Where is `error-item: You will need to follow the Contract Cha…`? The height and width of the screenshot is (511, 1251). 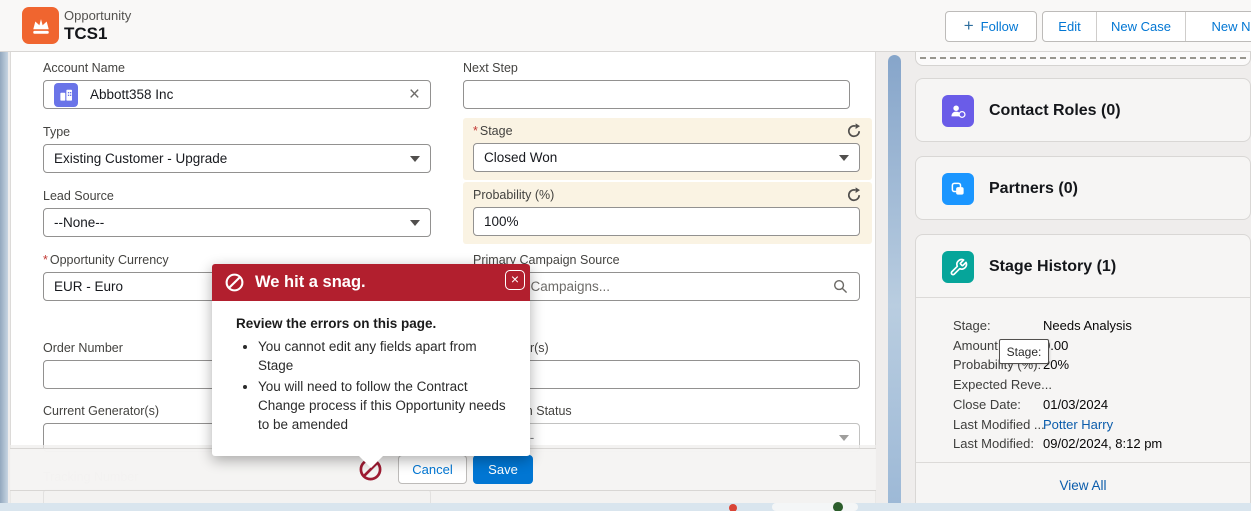
error-item: You will need to follow the Contract Cha… is located at coordinates (386, 405).